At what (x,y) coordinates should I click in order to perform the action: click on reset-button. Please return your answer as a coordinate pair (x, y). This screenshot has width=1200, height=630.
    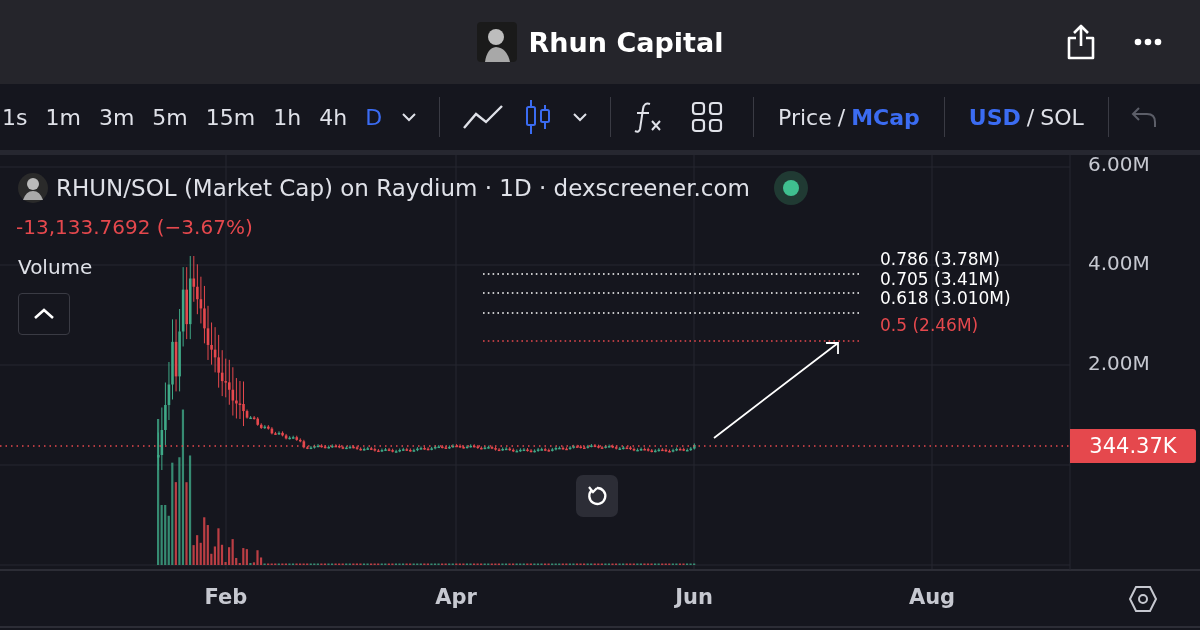
    Looking at the image, I should click on (597, 496).